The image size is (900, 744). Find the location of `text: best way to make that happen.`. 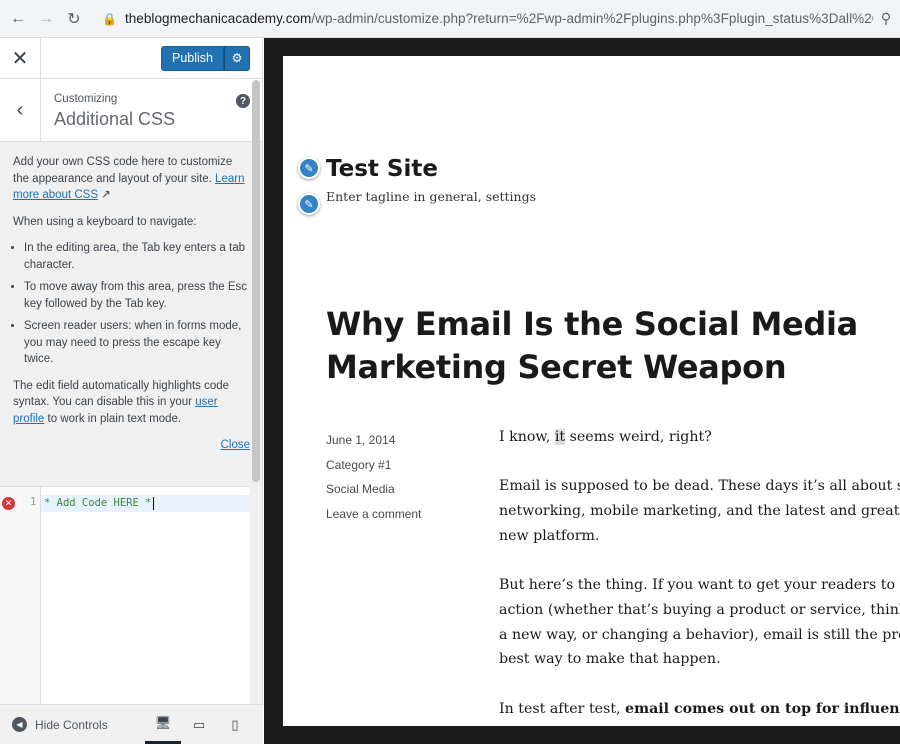

text: best way to make that happen. is located at coordinates (610, 659).